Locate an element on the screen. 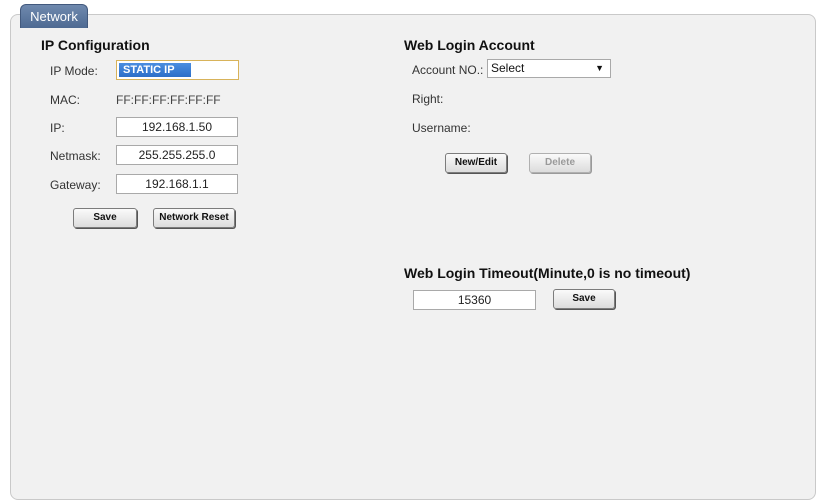  right-label: Right: is located at coordinates (428, 99).